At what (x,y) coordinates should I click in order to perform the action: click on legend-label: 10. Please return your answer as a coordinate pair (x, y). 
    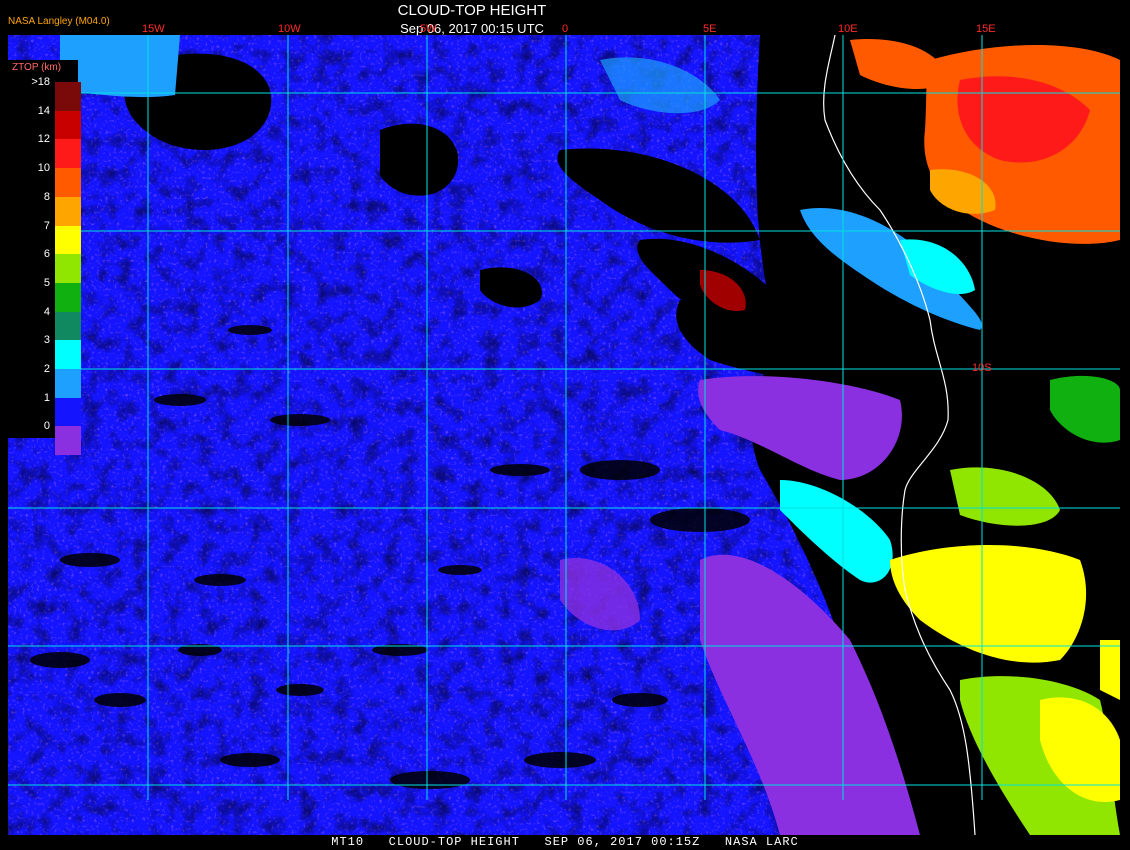
    Looking at the image, I should click on (43, 168).